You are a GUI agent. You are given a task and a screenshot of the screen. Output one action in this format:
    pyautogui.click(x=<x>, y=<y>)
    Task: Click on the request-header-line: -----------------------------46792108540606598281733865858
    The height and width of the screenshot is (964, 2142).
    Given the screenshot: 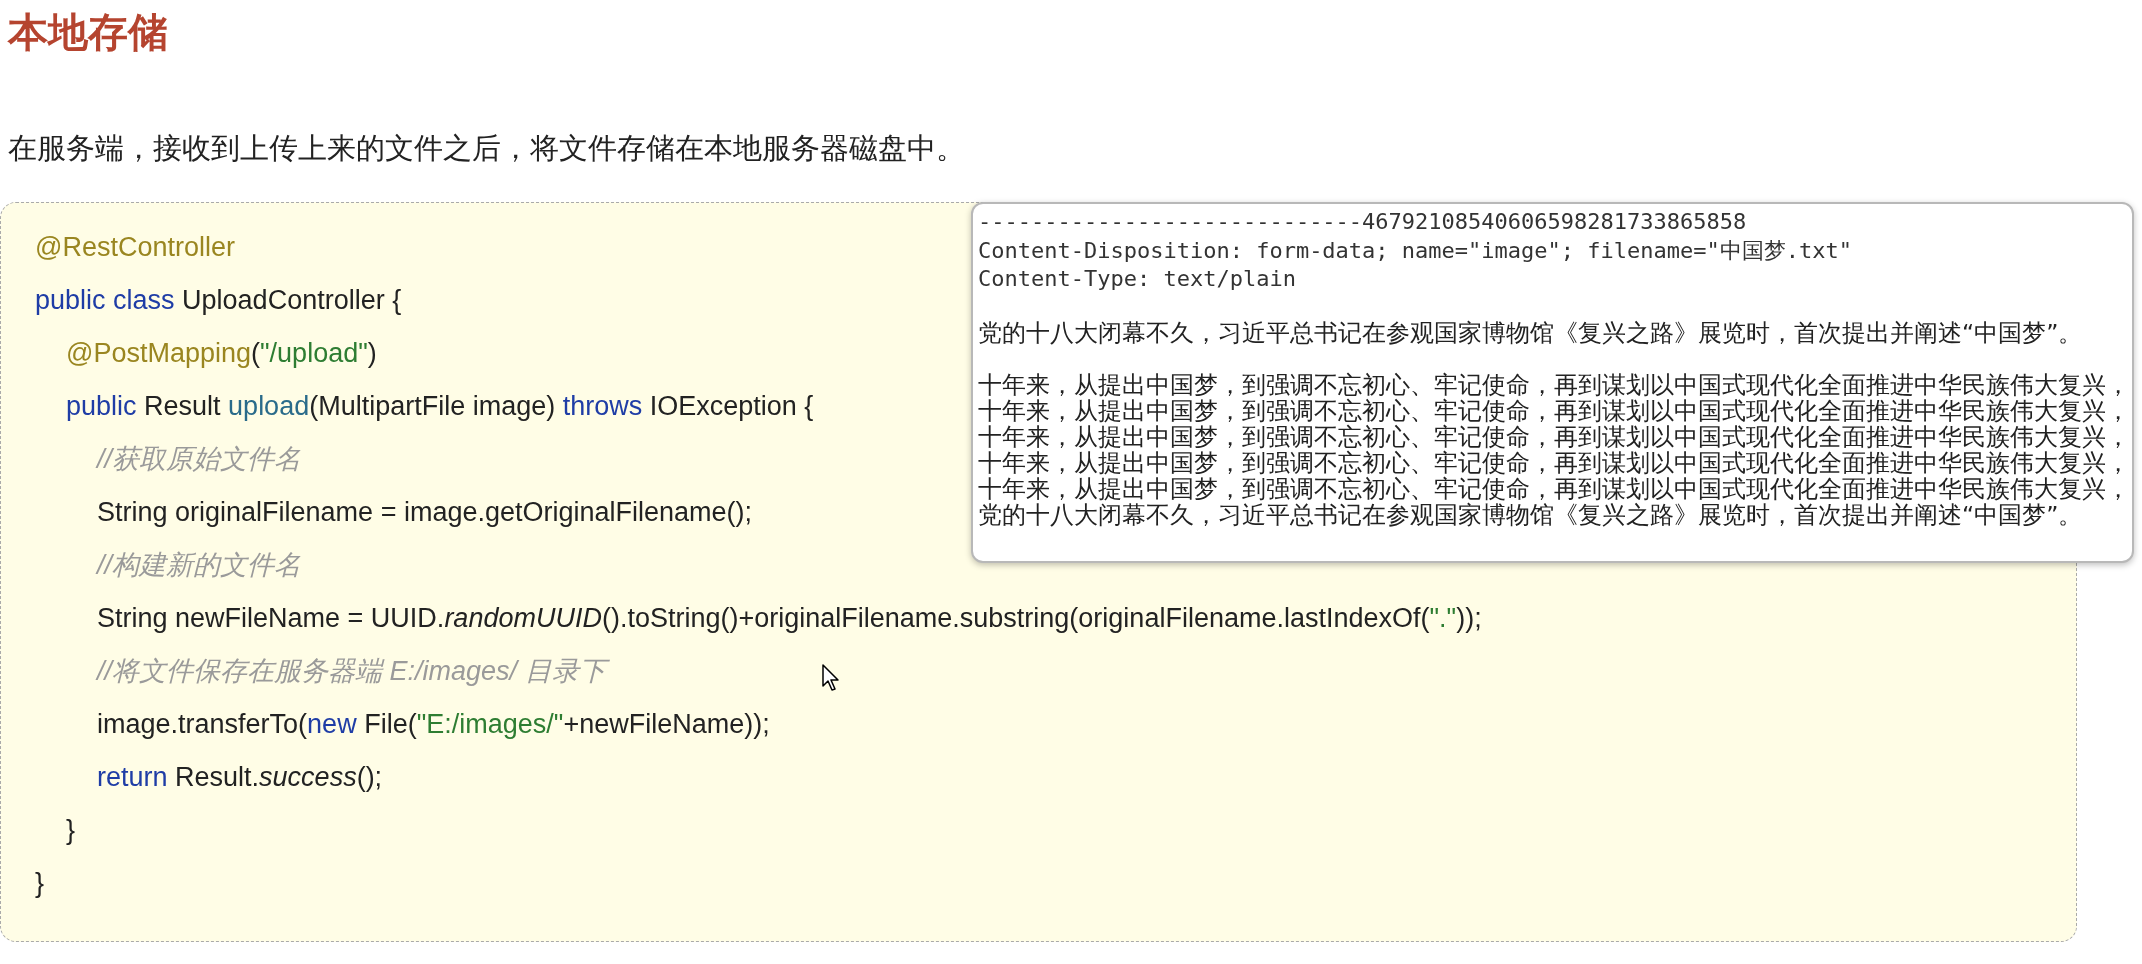 What is the action you would take?
    pyautogui.click(x=1362, y=222)
    